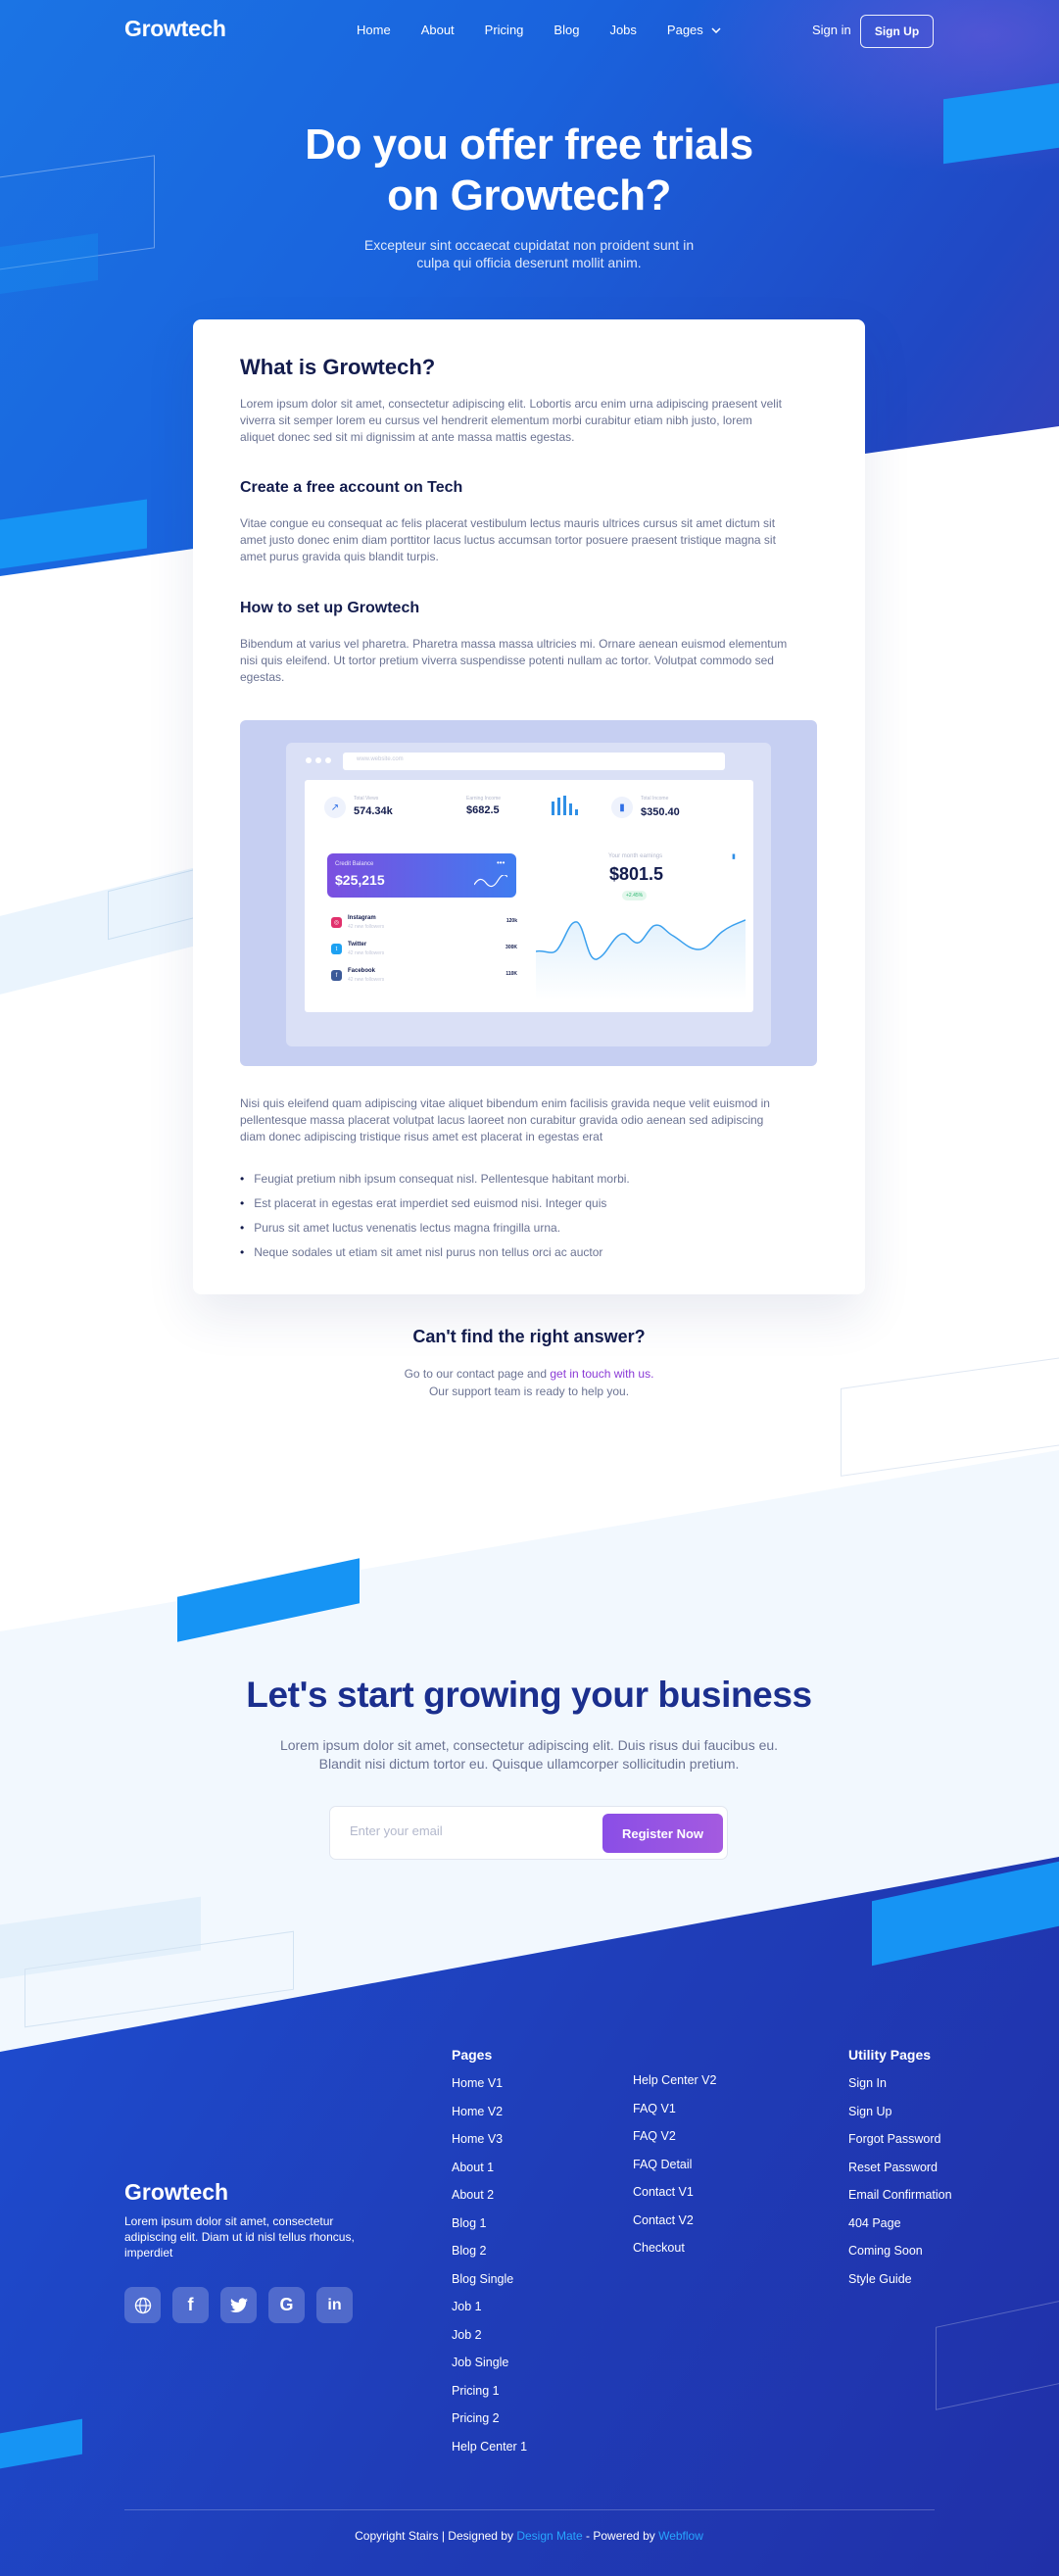 Image resolution: width=1059 pixels, height=2576 pixels. I want to click on footer-link: Sign Up, so click(900, 2119).